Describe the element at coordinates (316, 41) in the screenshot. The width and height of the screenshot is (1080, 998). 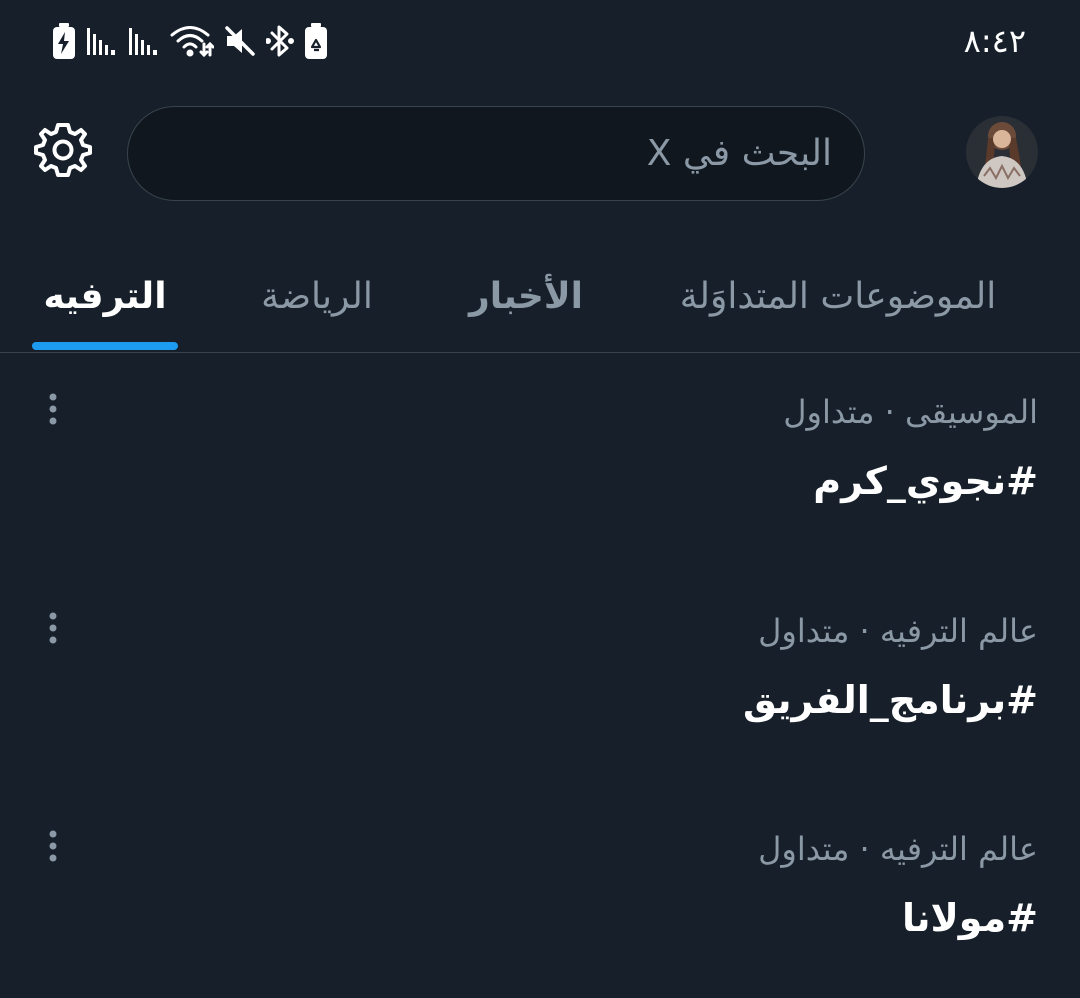
I see `battery-saver-icon` at that location.